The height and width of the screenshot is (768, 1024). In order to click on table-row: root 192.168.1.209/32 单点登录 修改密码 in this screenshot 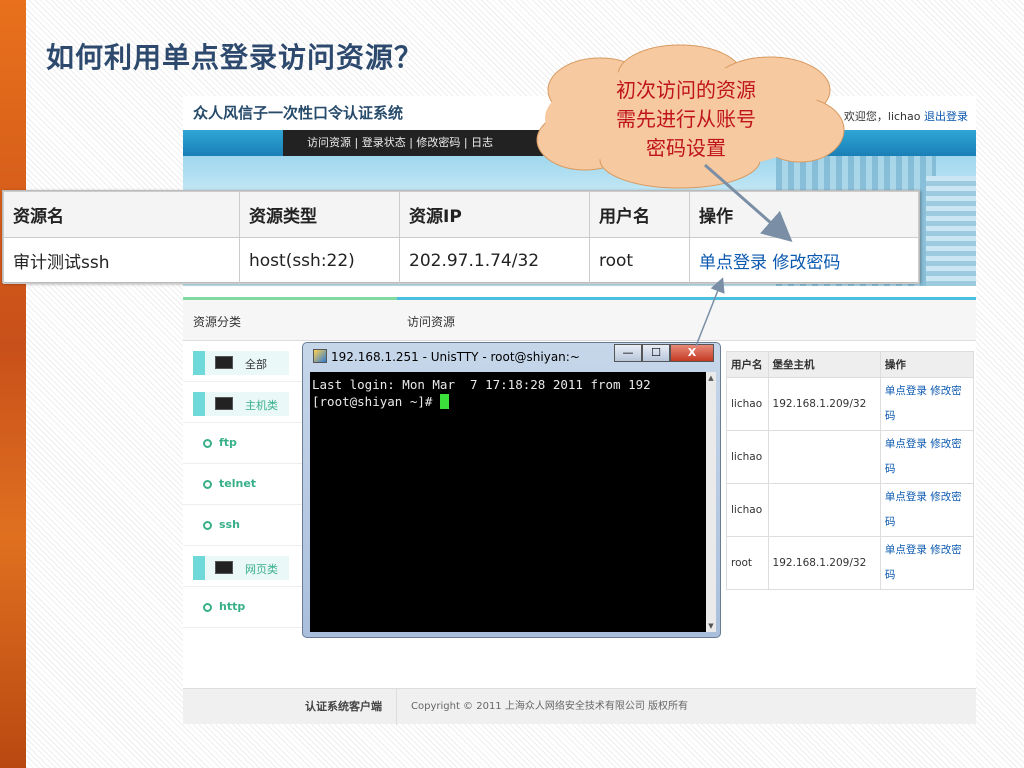, I will do `click(850, 563)`.